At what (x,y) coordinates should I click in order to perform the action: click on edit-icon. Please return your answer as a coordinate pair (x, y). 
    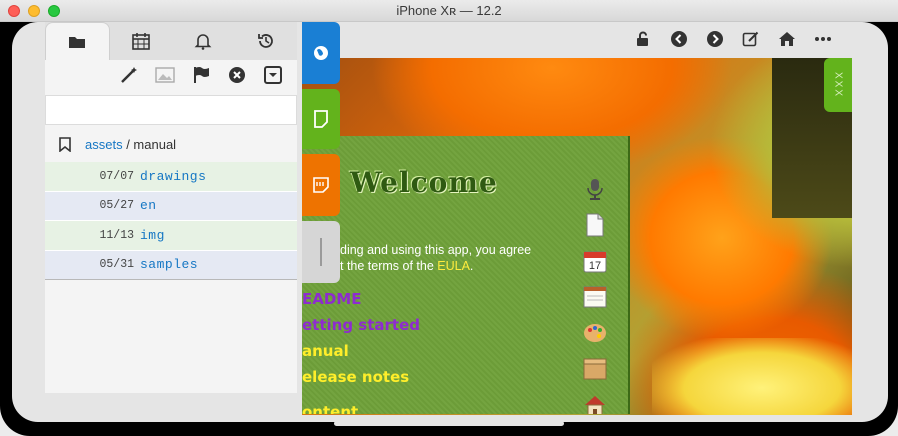
    Looking at the image, I should click on (751, 39).